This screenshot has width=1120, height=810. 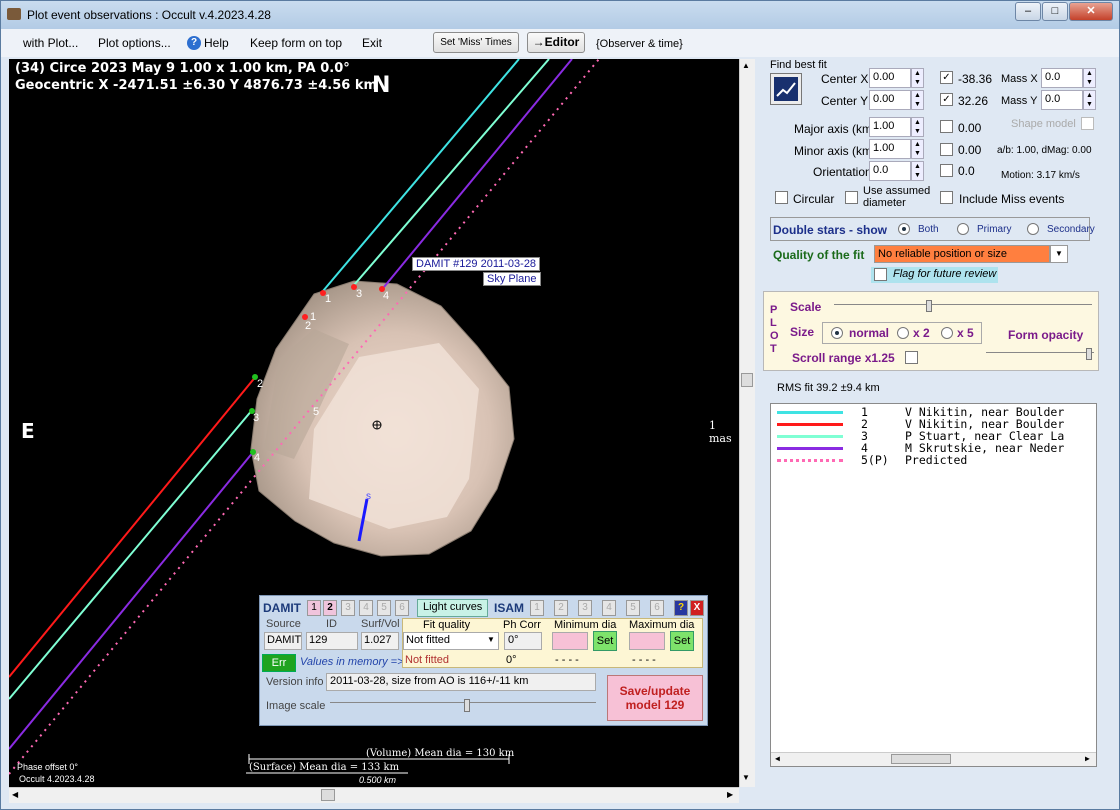 I want to click on quality-dropdown-icon: ▼, so click(x=1059, y=254).